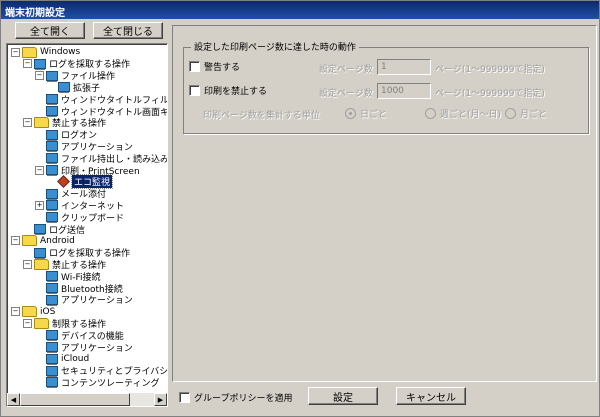  Describe the element at coordinates (490, 70) in the screenshot. I see `warn-hint: ページ(1〜999999で指定)` at that location.